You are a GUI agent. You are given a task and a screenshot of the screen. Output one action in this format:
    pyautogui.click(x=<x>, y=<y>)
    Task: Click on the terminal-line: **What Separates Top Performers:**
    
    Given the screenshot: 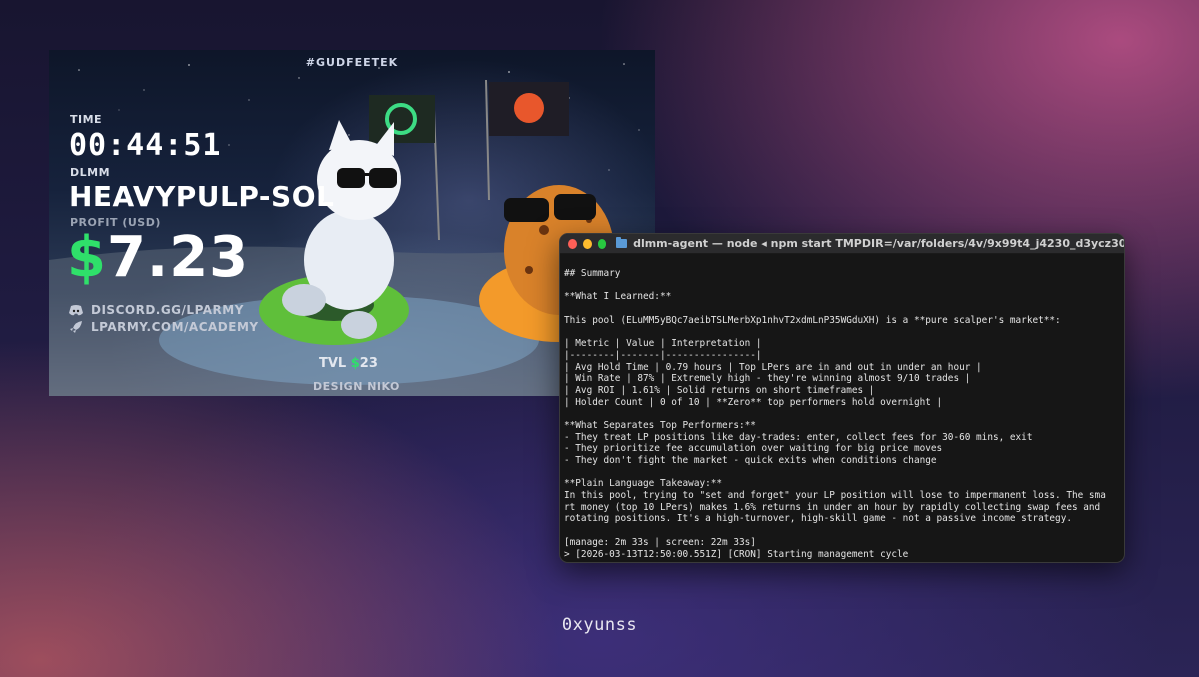 What is the action you would take?
    pyautogui.click(x=660, y=425)
    